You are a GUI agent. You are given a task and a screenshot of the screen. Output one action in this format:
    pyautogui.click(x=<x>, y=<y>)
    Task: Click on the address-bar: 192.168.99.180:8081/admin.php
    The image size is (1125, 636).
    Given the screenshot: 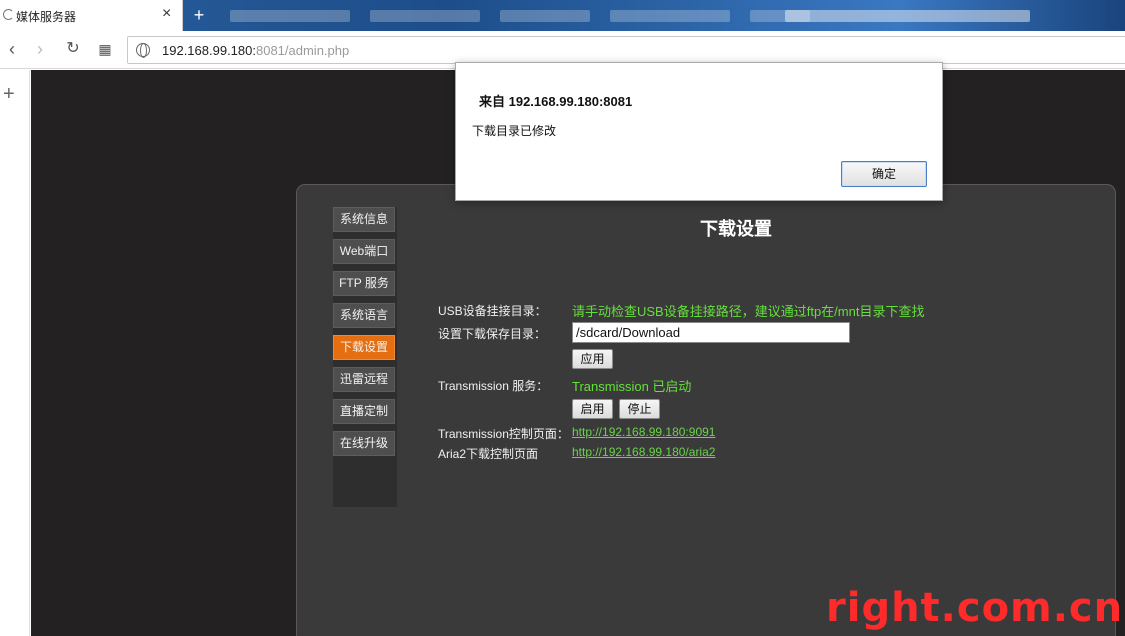 What is the action you would take?
    pyautogui.click(x=626, y=50)
    